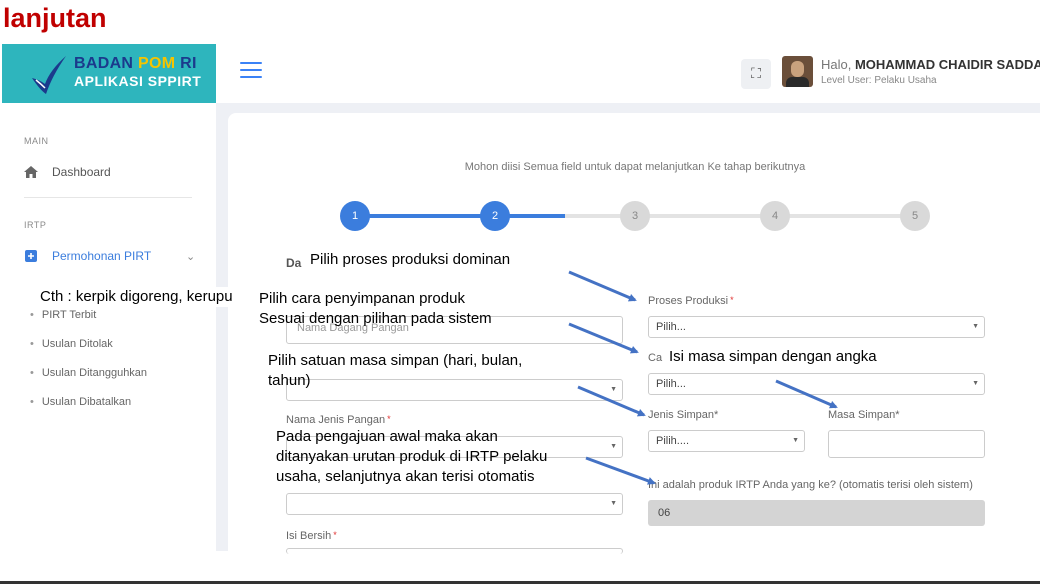 The width and height of the screenshot is (1040, 584). Describe the element at coordinates (906, 444) in the screenshot. I see `masa-simpan-input` at that location.